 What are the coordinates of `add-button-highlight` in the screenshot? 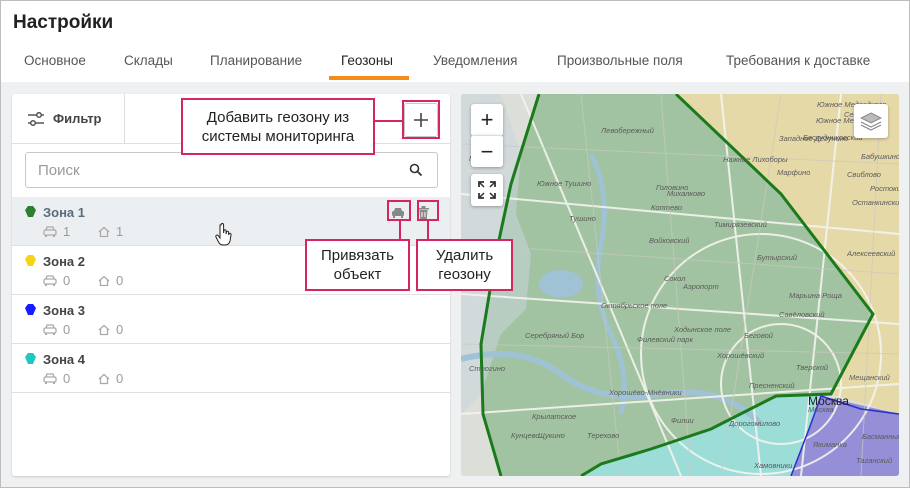 It's located at (421, 119).